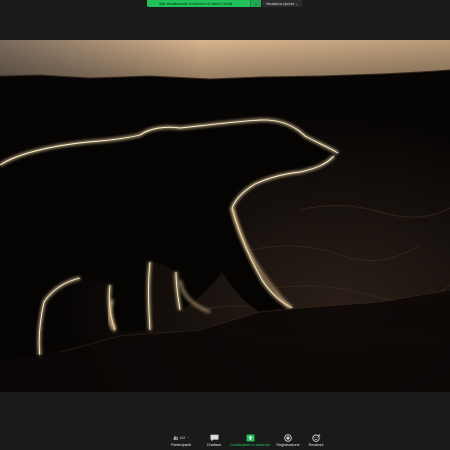  Describe the element at coordinates (176, 437) in the screenshot. I see `participants-icon` at that location.